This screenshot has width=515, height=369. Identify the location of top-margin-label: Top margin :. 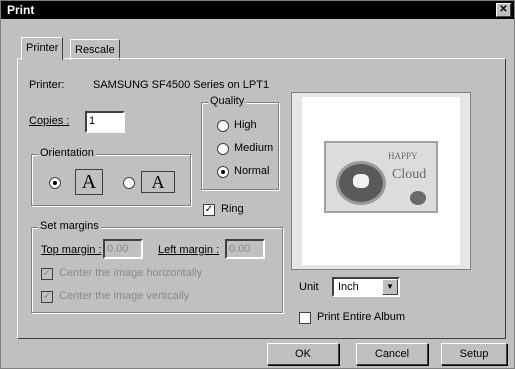
(71, 250).